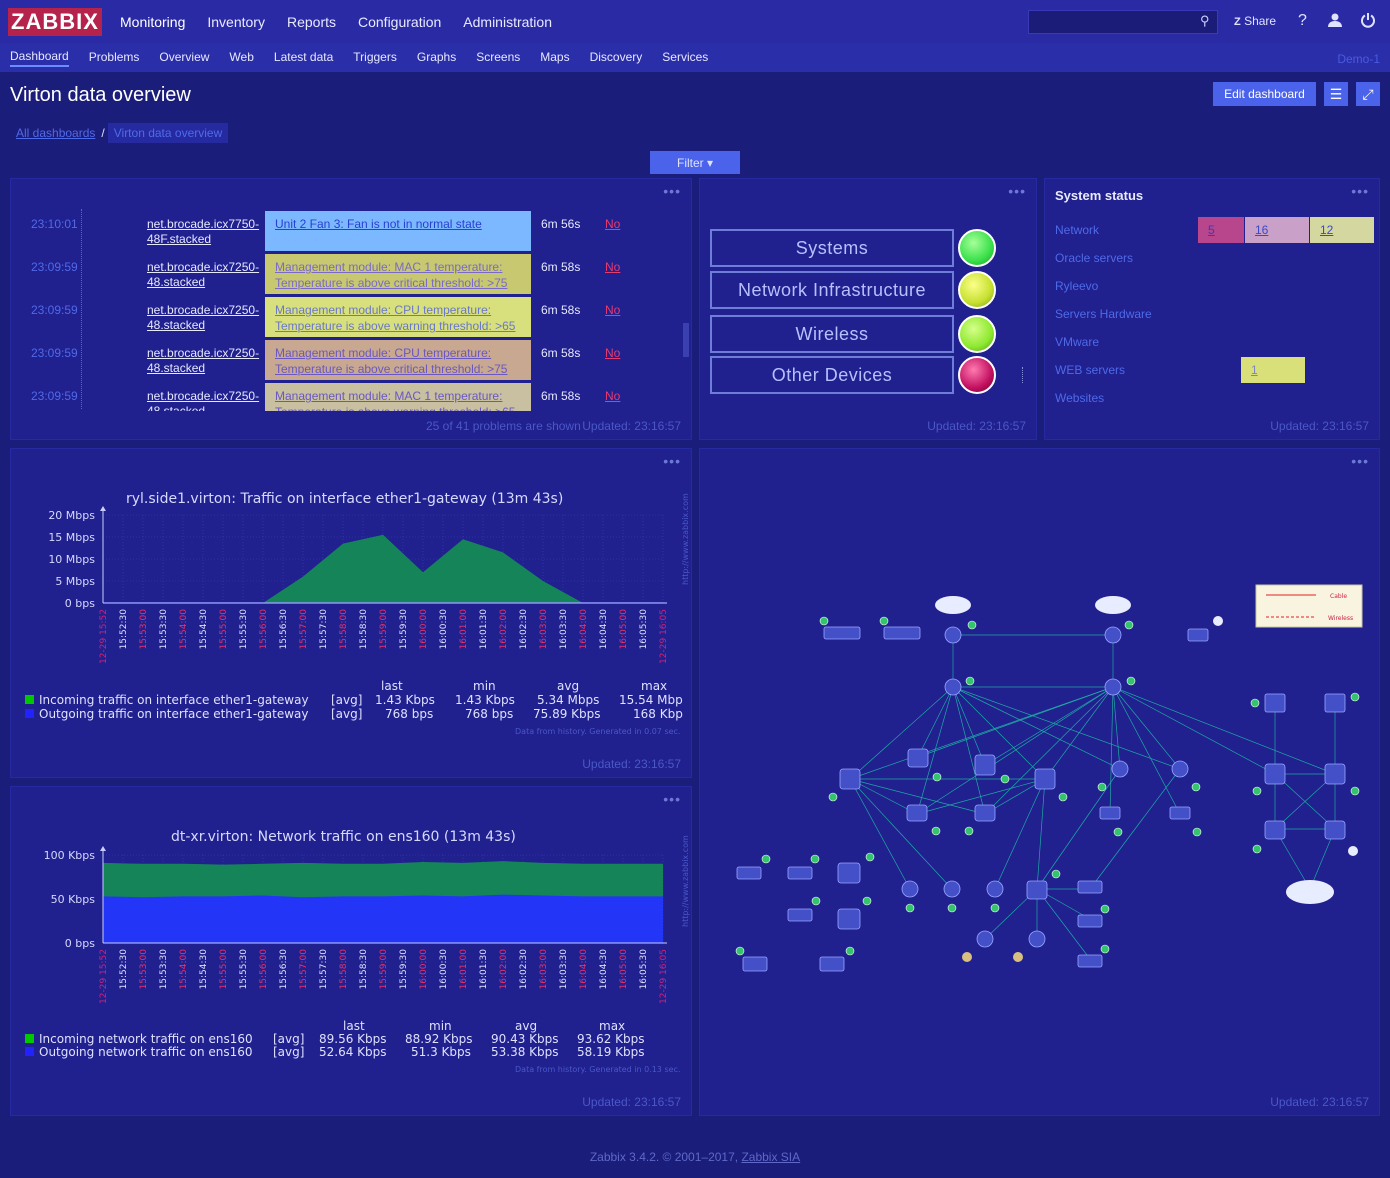 The width and height of the screenshot is (1390, 1178). What do you see at coordinates (832, 248) in the screenshot?
I see `nav-systems: Systems` at bounding box center [832, 248].